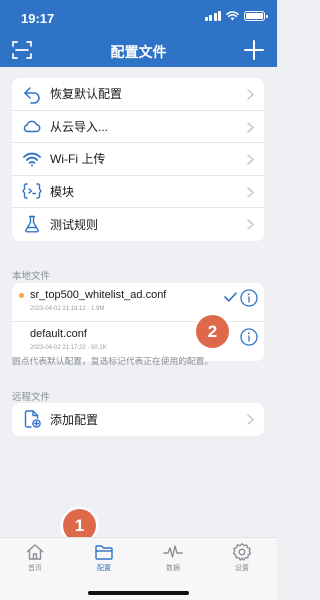 The image size is (320, 600). I want to click on status-time: 19:17, so click(38, 18).